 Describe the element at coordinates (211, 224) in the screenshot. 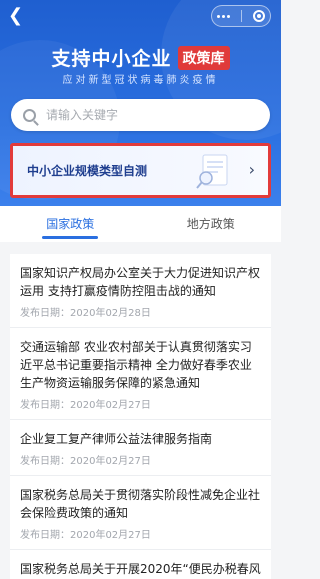

I see `tab-local-policy: 地方政策` at that location.